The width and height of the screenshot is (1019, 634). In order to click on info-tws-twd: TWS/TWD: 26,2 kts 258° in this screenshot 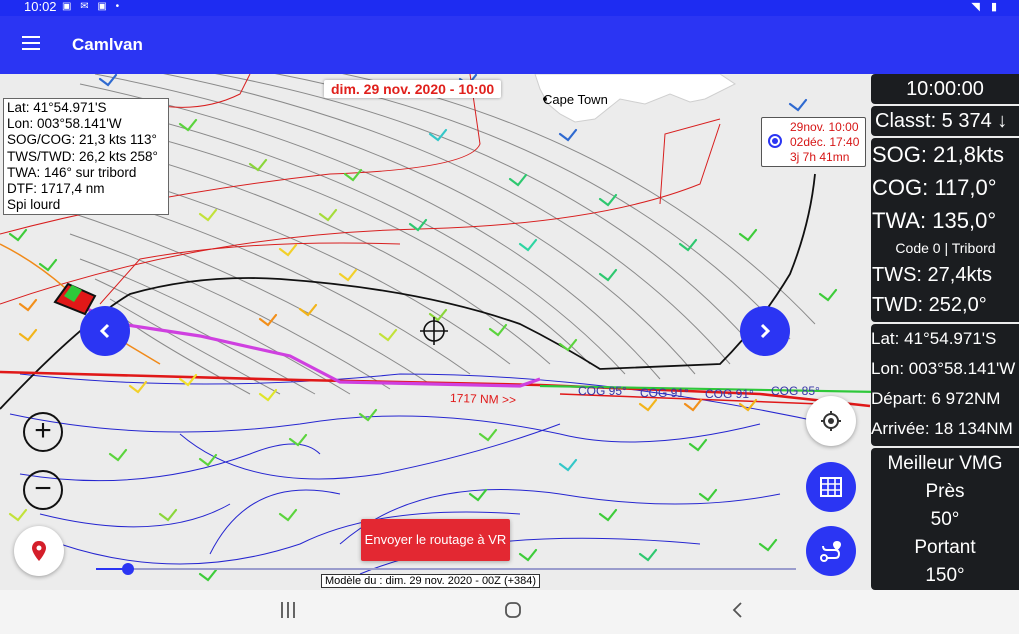, I will do `click(82, 156)`.